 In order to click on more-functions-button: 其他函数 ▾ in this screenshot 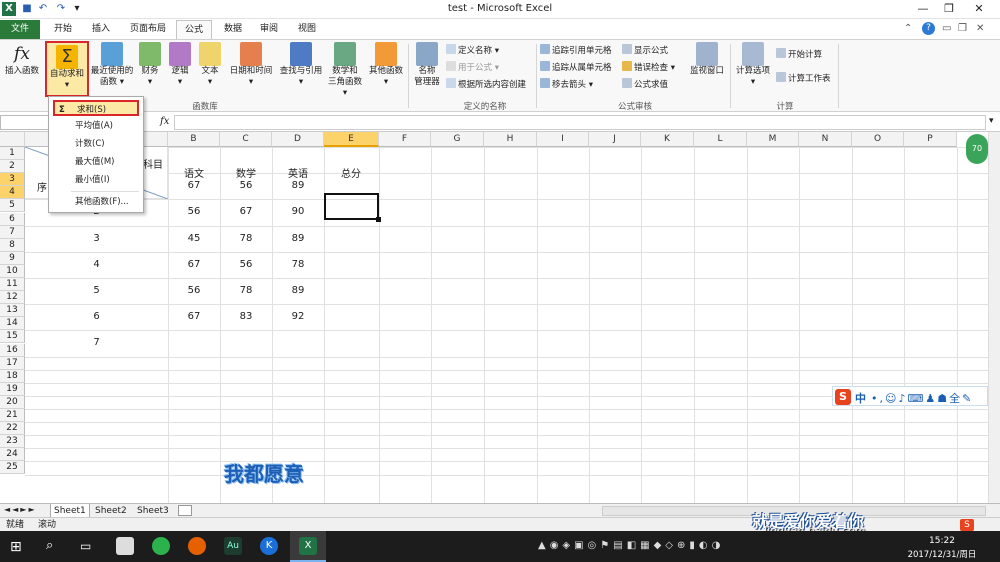, I will do `click(386, 65)`.